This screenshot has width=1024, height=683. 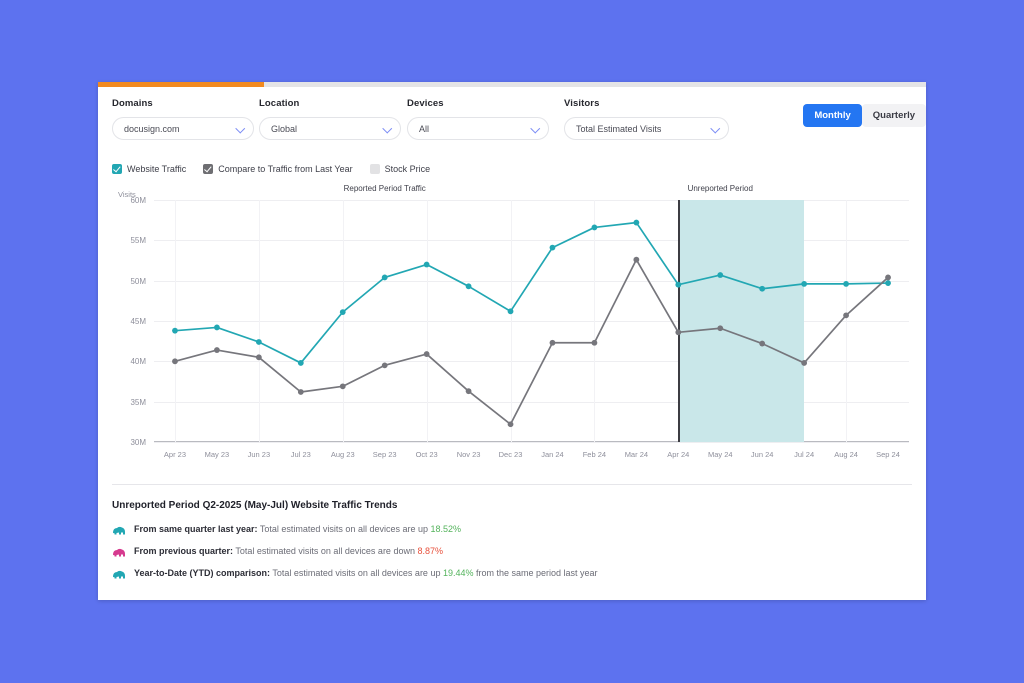 What do you see at coordinates (119, 573) in the screenshot?
I see `elephant-teal-icon` at bounding box center [119, 573].